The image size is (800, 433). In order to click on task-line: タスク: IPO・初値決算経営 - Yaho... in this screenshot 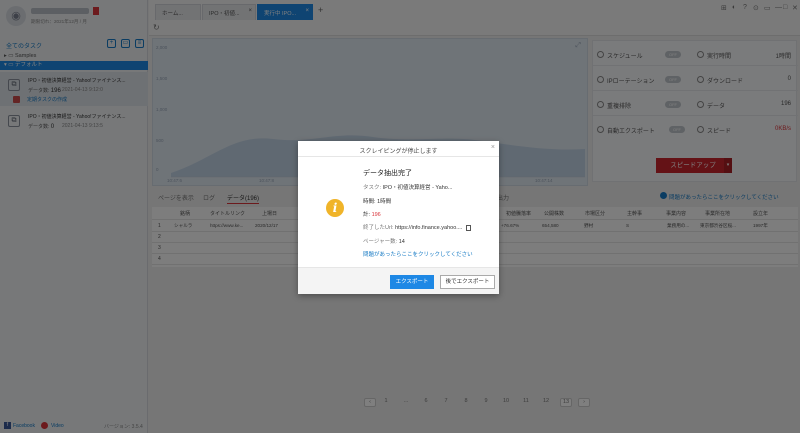, I will do `click(407, 187)`.